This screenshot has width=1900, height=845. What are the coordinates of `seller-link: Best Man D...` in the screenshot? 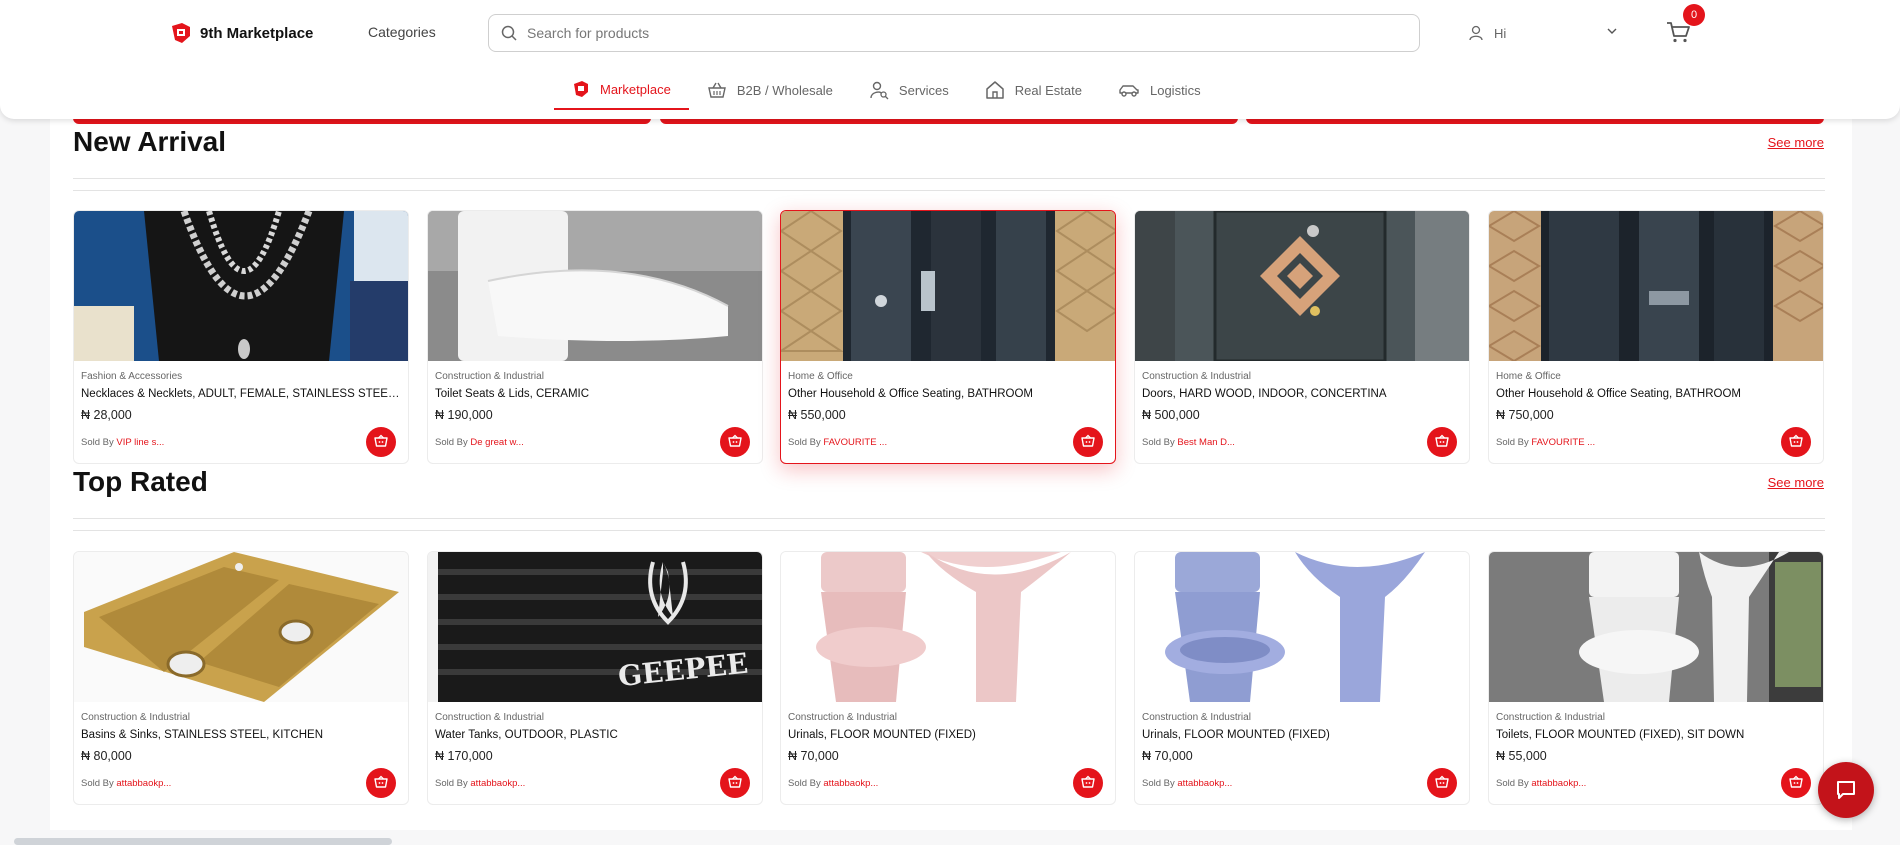 It's located at (1206, 442).